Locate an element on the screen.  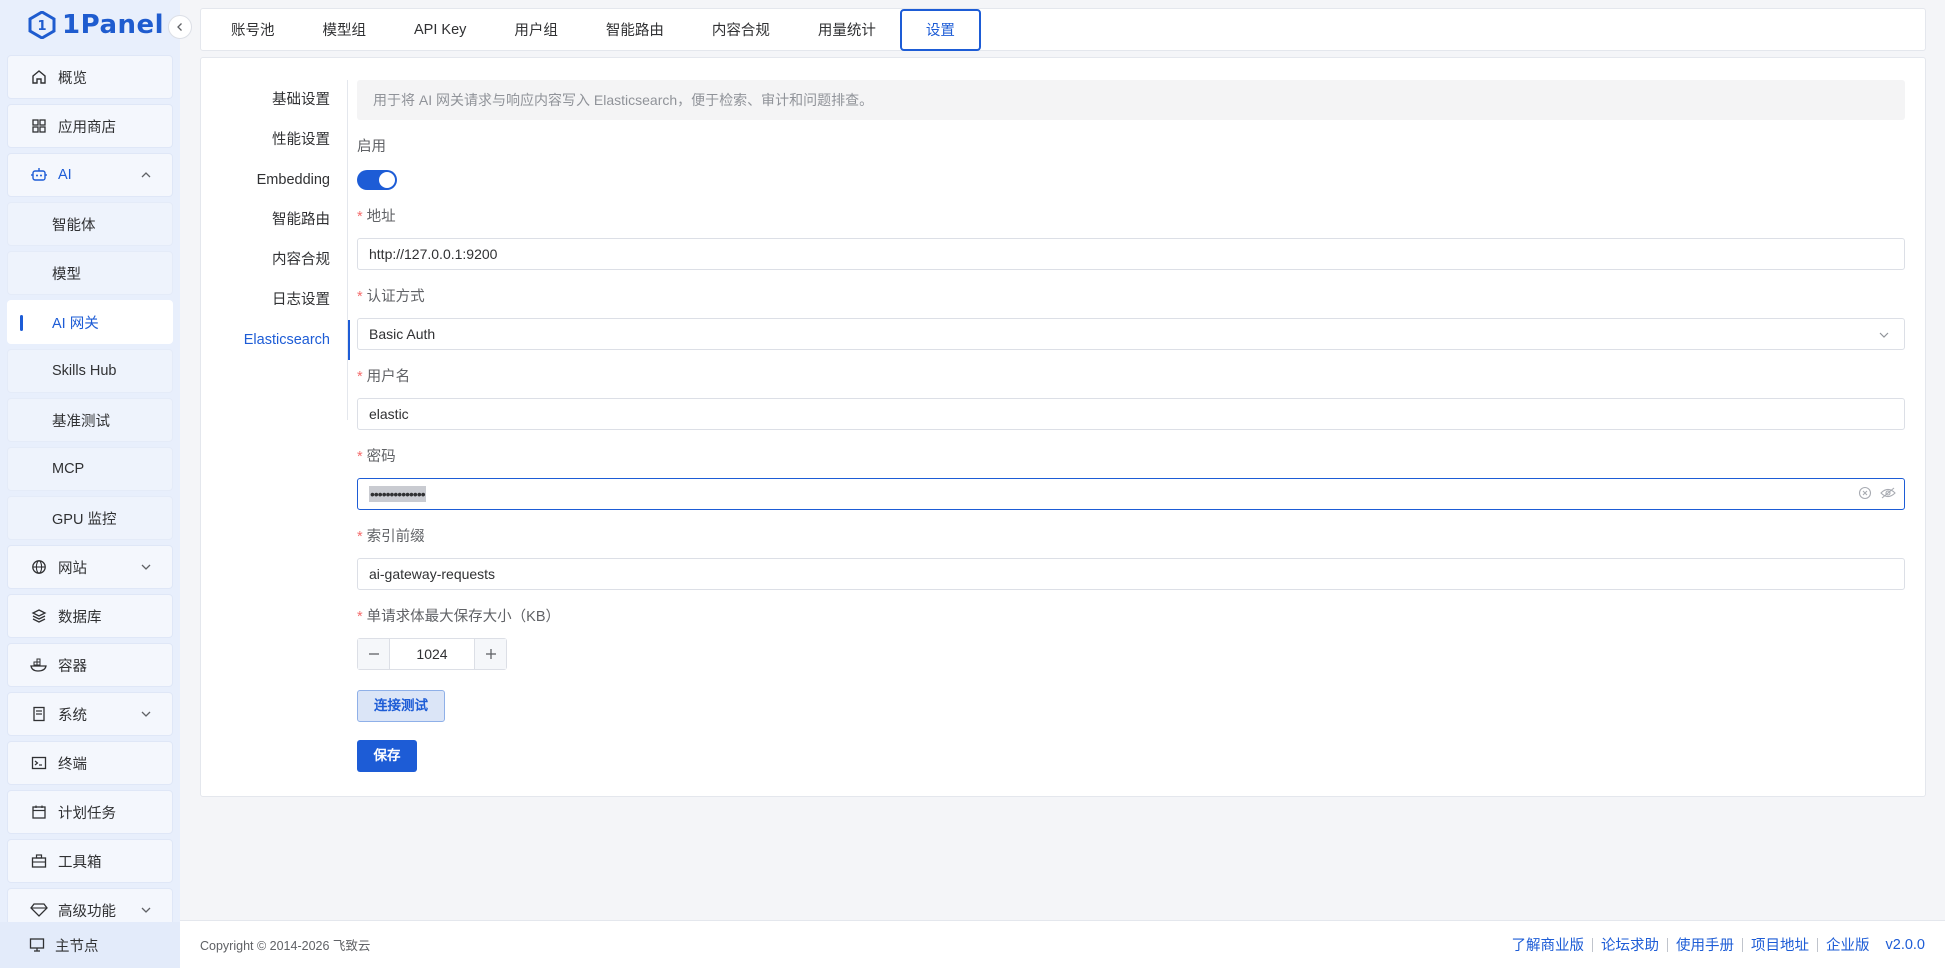
settings-nav-logging: 日志设置 is located at coordinates (274, 300).